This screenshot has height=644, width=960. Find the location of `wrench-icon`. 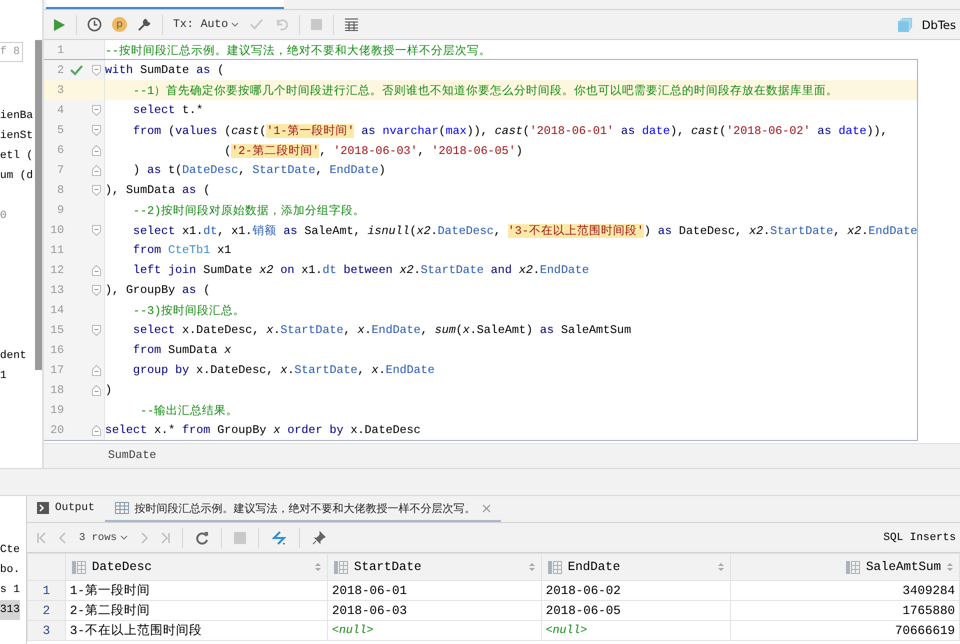

wrench-icon is located at coordinates (144, 24).